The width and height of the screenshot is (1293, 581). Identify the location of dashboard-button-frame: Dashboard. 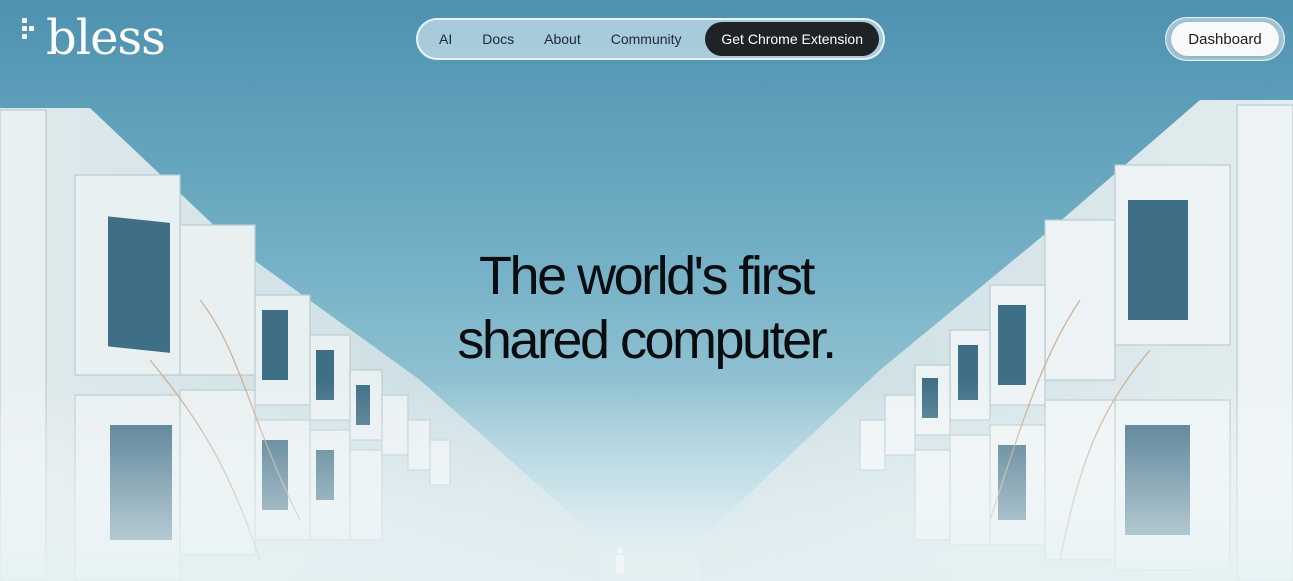
(1225, 39).